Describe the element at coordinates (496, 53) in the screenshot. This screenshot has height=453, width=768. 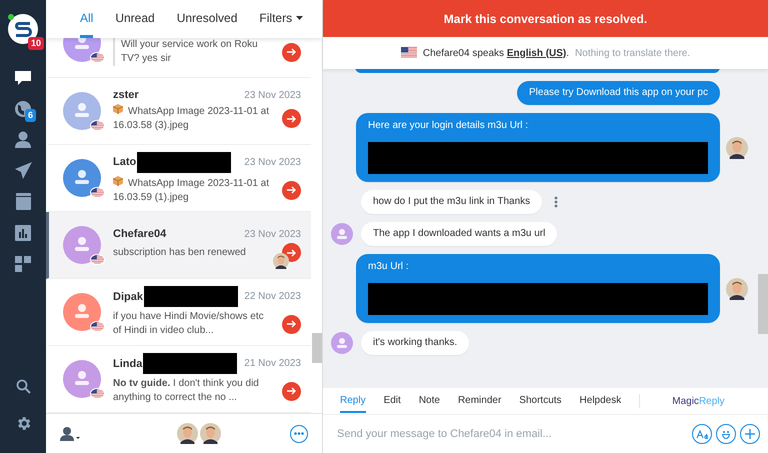
I see `language-note: Chefare04 speaks English (US).` at that location.